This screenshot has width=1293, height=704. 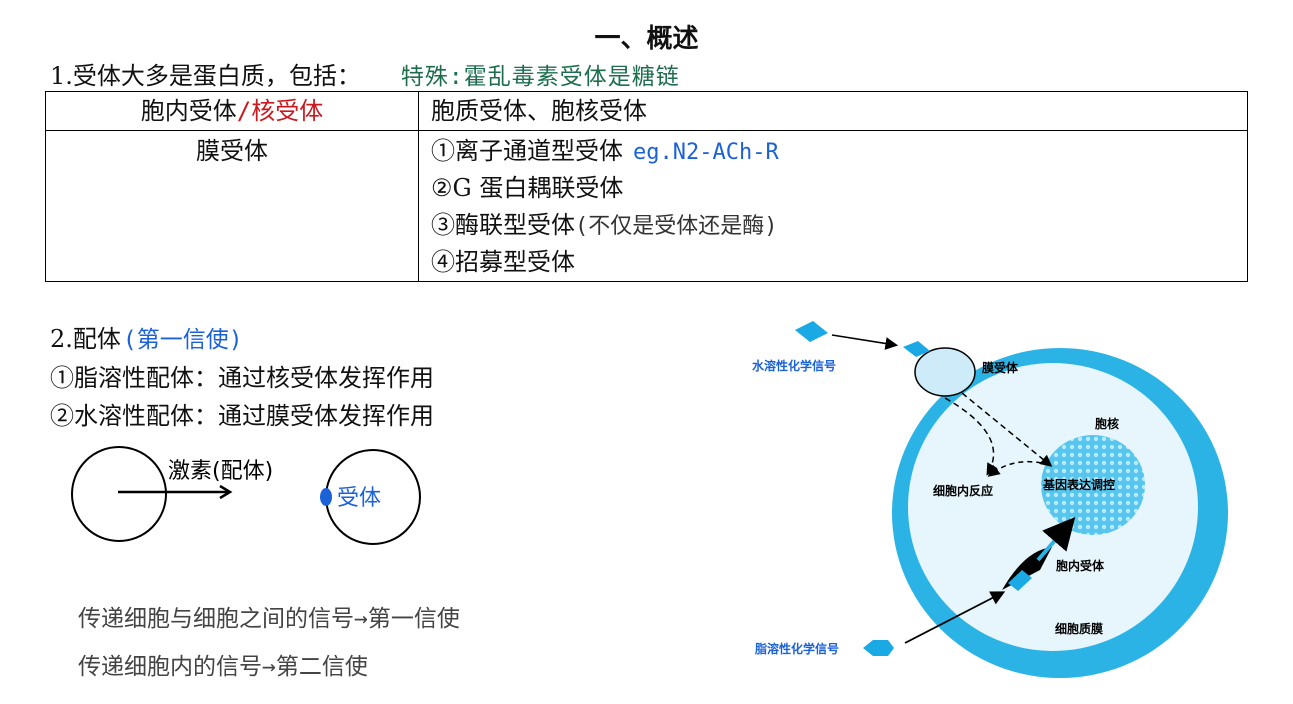 I want to click on lipid-signal-label: 脂溶性化学信号, so click(x=796, y=648).